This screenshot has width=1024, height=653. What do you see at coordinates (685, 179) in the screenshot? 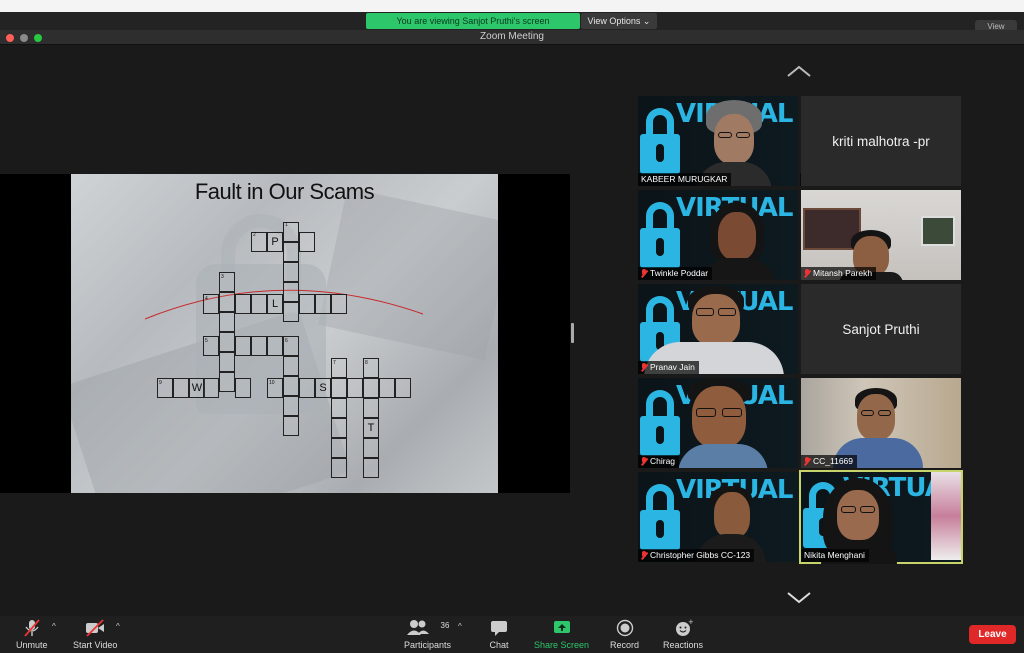
I see `participant-name: KABEER MURUGKAR` at bounding box center [685, 179].